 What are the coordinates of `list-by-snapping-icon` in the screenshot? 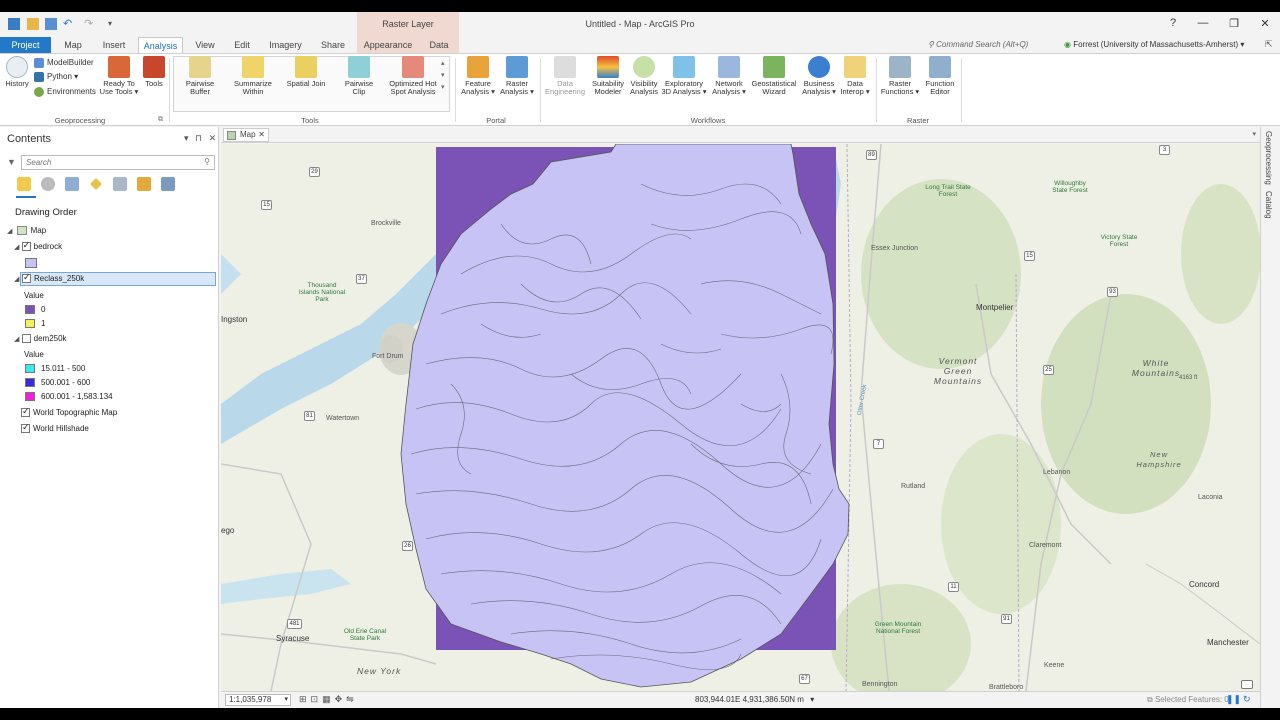 It's located at (120, 184).